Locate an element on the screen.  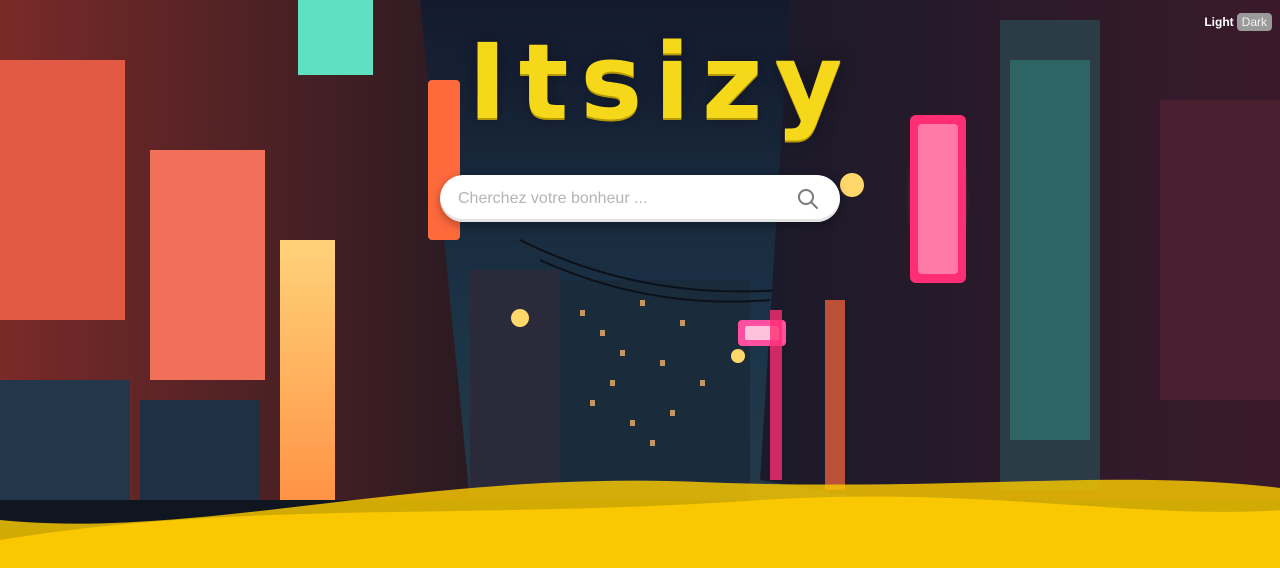
search-icon is located at coordinates (808, 199).